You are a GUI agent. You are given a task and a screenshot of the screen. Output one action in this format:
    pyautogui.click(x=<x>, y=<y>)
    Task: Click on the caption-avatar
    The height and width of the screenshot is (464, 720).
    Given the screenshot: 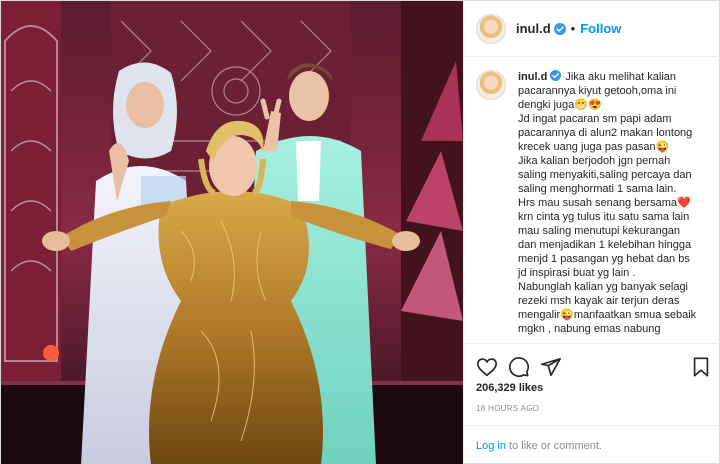 What is the action you would take?
    pyautogui.click(x=491, y=85)
    